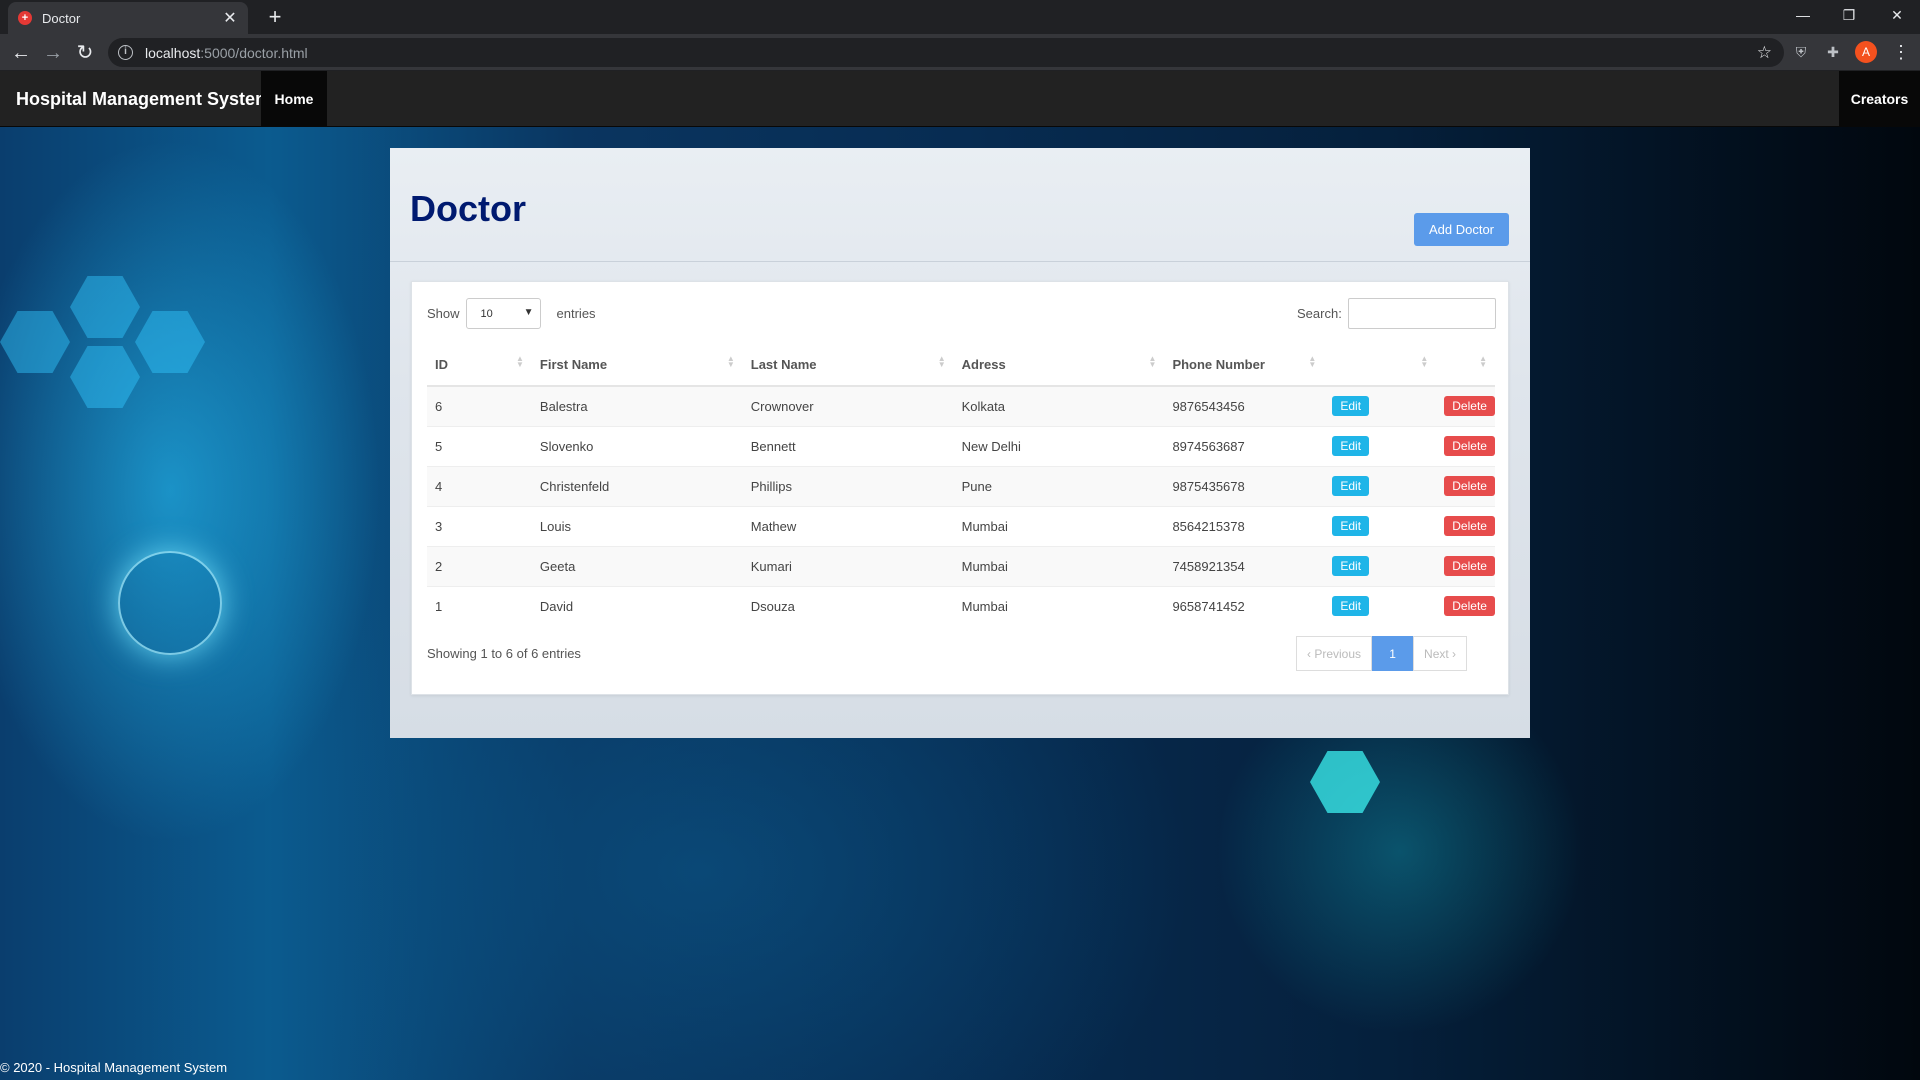 The width and height of the screenshot is (1920, 1080). I want to click on page-length-control: Show 10 ▼ entries, so click(511, 313).